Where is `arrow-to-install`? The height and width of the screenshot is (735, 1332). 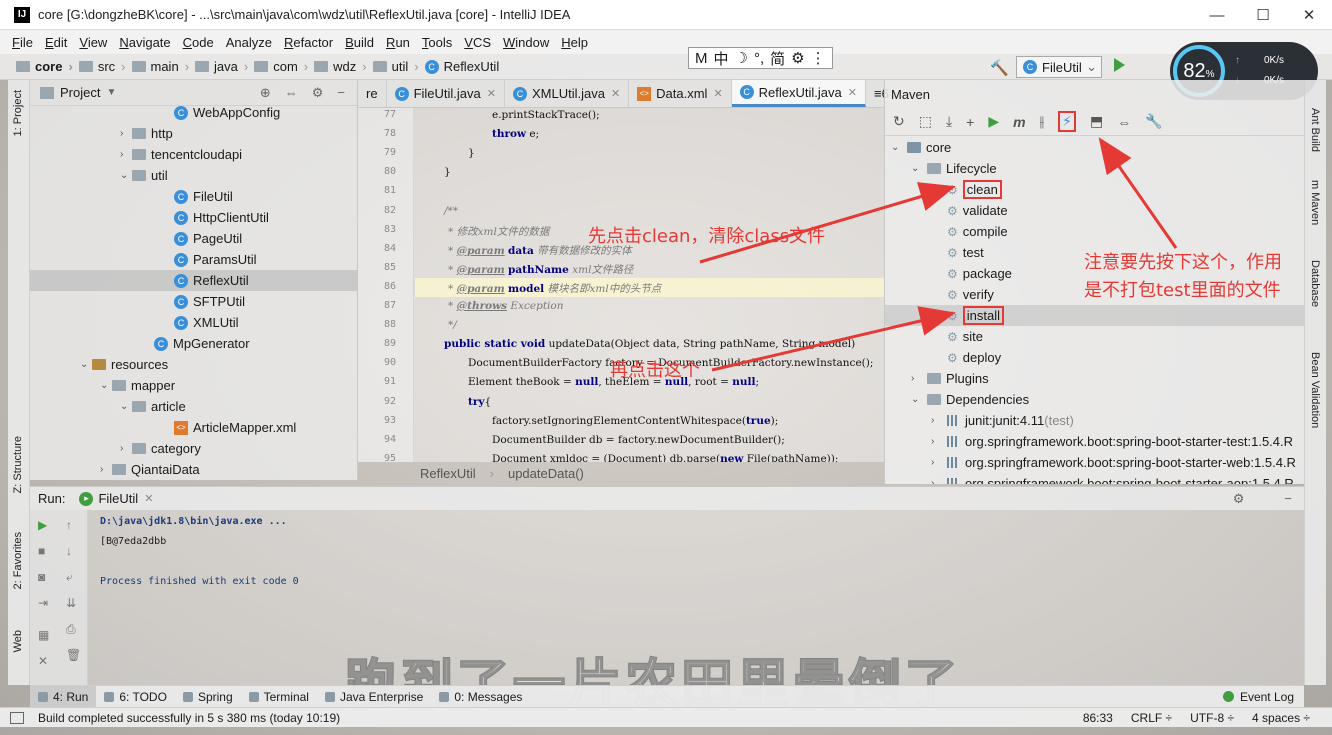 arrow-to-install is located at coordinates (833, 339).